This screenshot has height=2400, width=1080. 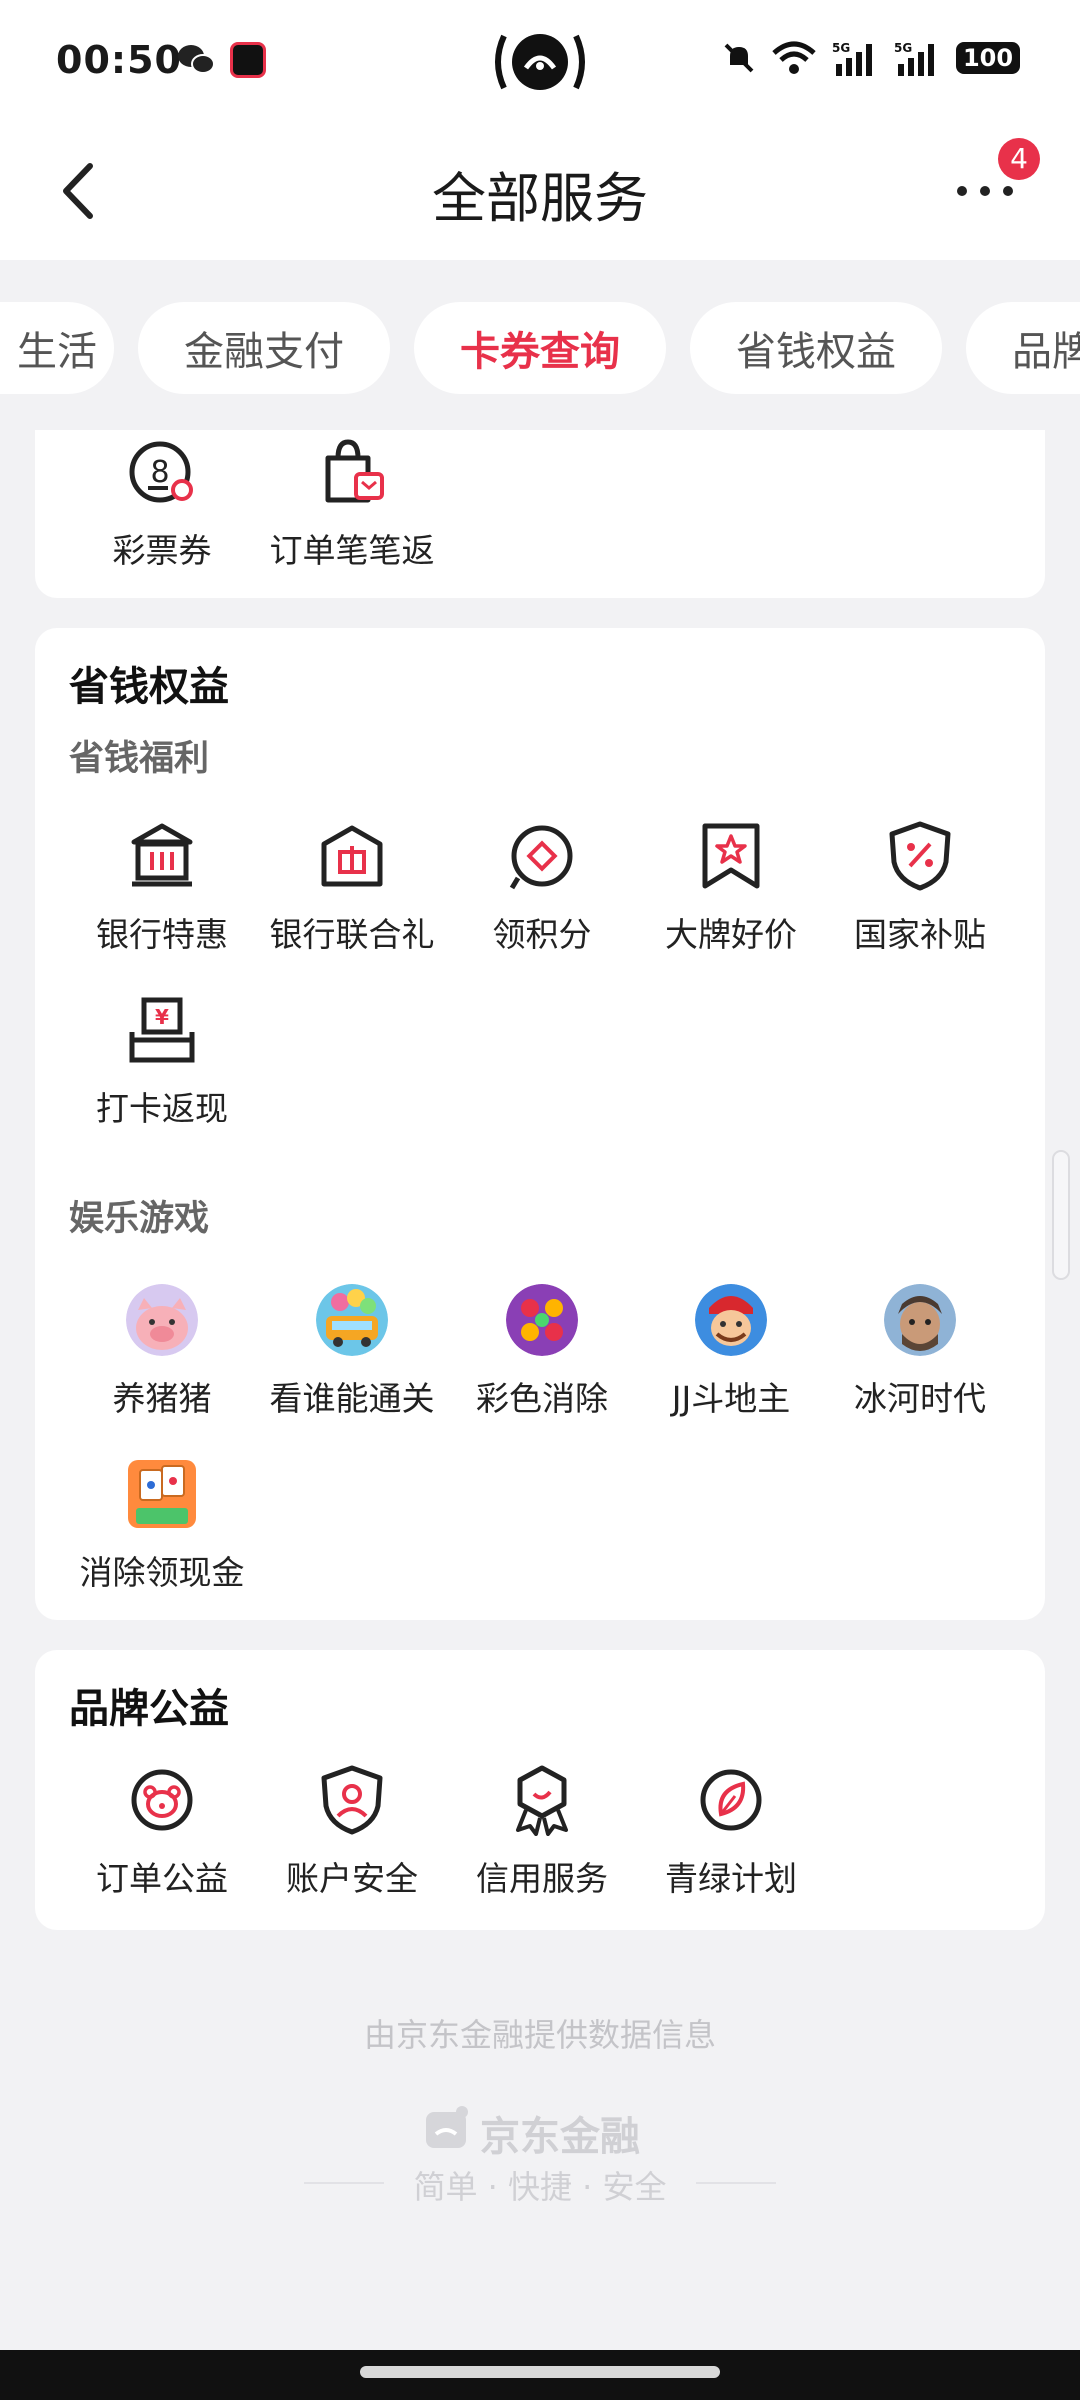 What do you see at coordinates (542, 1359) in the screenshot?
I see `color-match-item: 彩色消除` at bounding box center [542, 1359].